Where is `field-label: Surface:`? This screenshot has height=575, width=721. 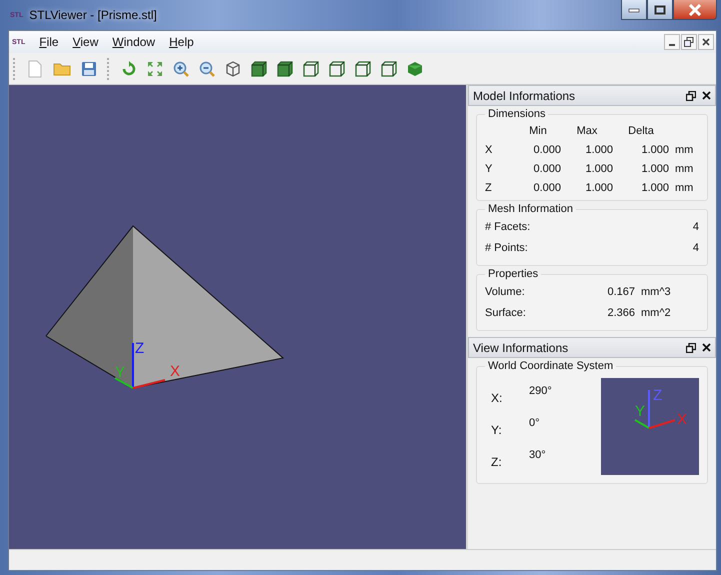
field-label: Surface: is located at coordinates (506, 313).